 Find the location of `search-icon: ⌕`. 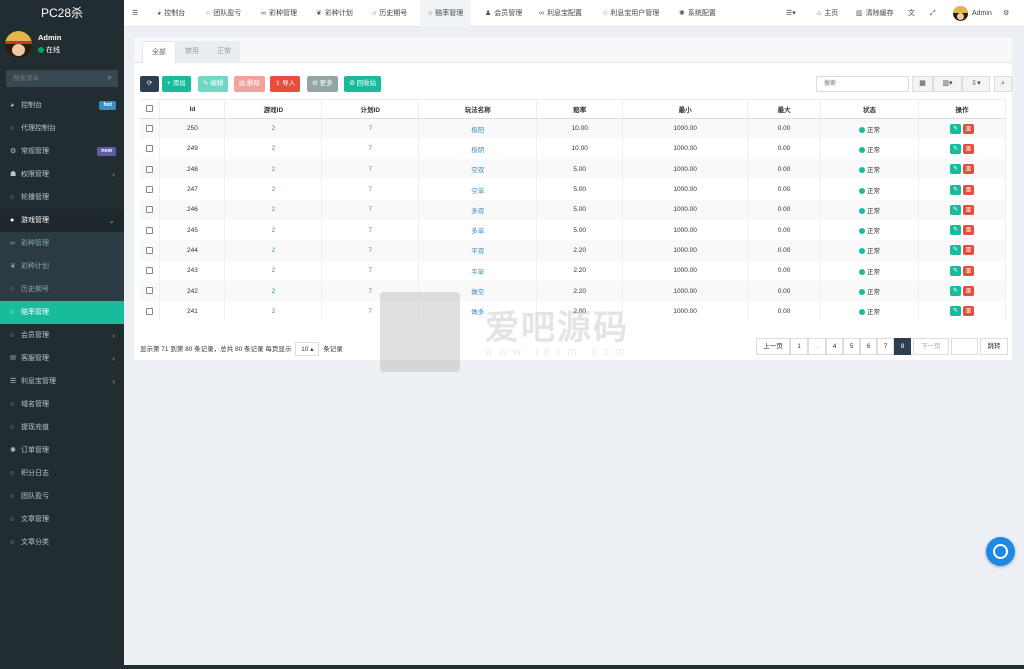

search-icon: ⌕ is located at coordinates (110, 78).